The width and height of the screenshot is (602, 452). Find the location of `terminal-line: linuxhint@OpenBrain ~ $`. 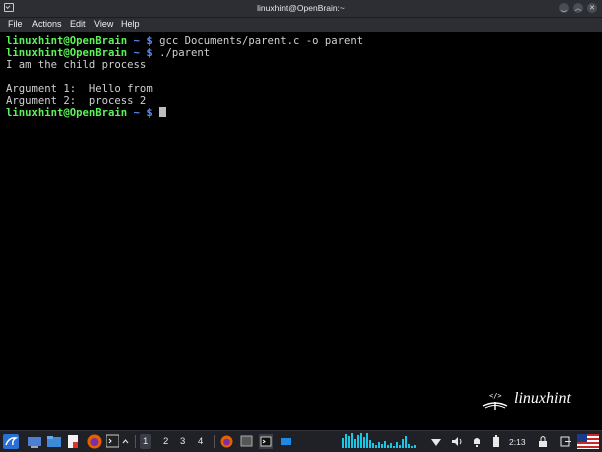

terminal-line: linuxhint@OpenBrain ~ $ is located at coordinates (86, 113).